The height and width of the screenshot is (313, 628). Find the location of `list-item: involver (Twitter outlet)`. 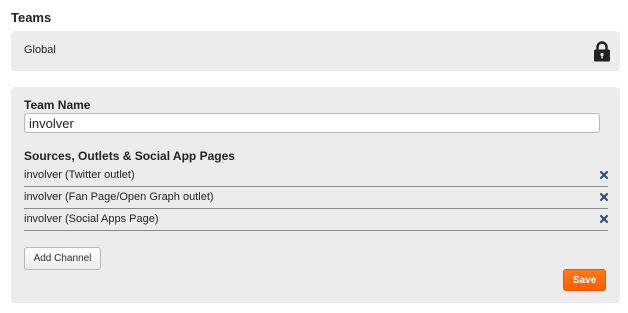

list-item: involver (Twitter outlet) is located at coordinates (316, 176).